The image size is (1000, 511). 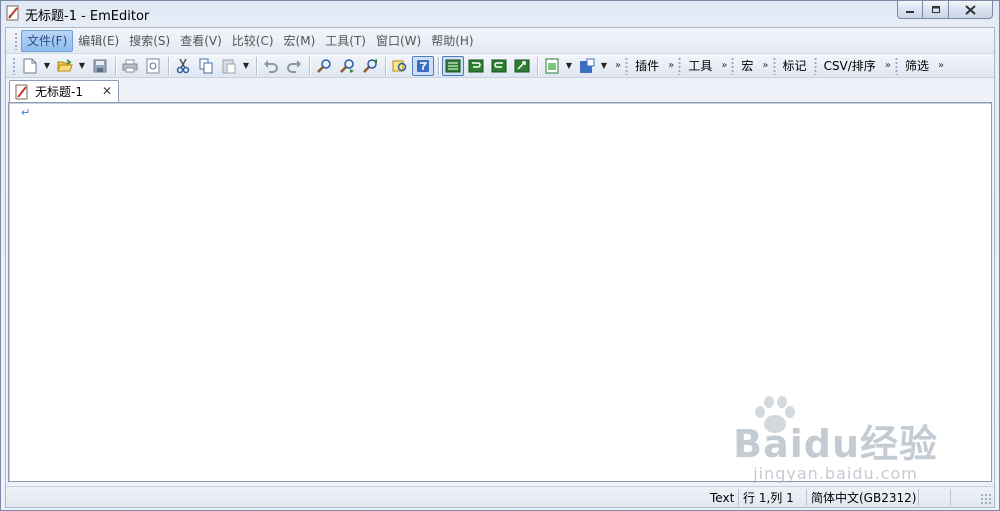 I want to click on toolbar-macros: 宏, so click(x=747, y=66).